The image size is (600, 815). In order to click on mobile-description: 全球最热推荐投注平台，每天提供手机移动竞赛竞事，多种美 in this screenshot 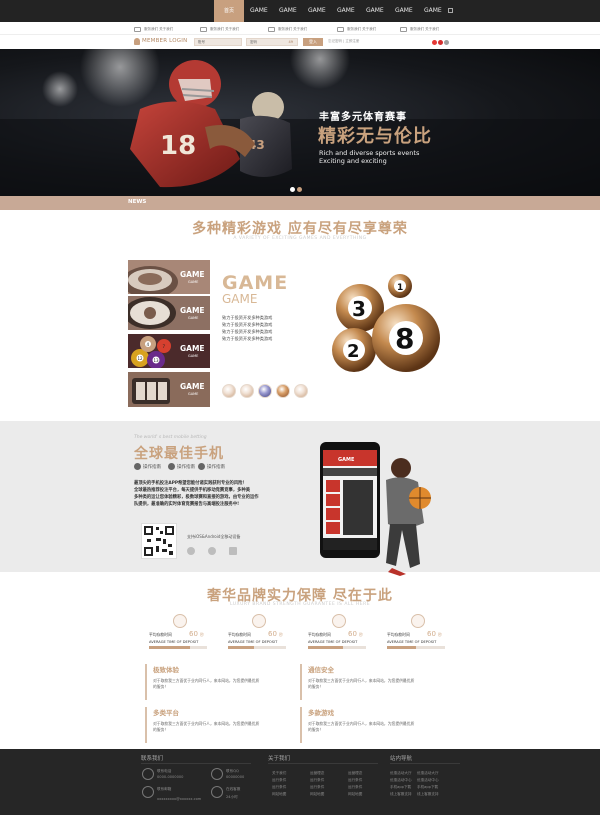, I will do `click(192, 490)`.